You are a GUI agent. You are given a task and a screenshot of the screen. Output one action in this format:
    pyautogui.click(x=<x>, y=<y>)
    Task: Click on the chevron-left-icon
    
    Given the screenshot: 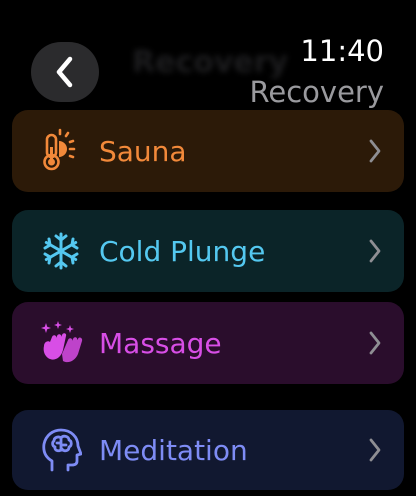 What is the action you would take?
    pyautogui.click(x=64, y=72)
    